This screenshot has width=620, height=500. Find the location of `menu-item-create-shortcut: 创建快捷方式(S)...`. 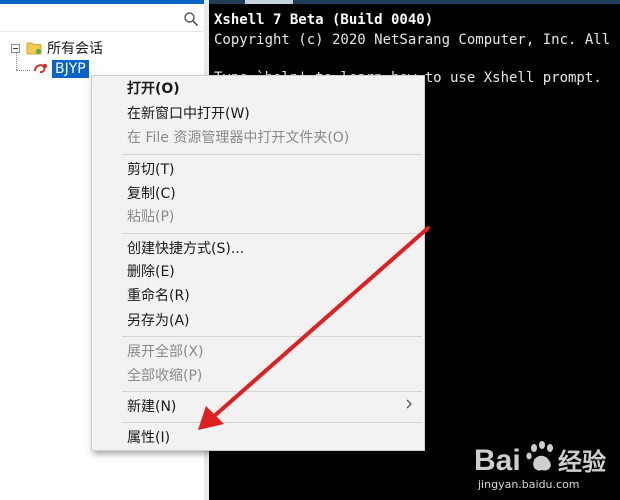

menu-item-create-shortcut: 创建快捷方式(S)... is located at coordinates (185, 249).